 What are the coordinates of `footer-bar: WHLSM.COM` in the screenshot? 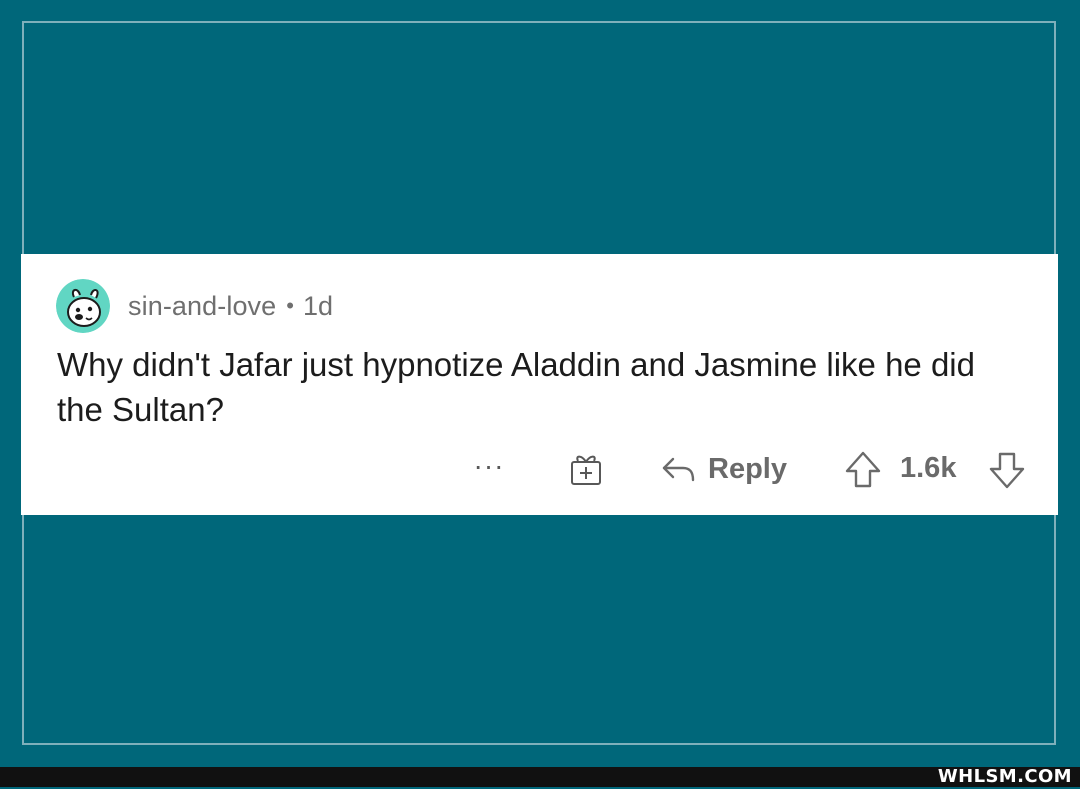 It's located at (540, 776).